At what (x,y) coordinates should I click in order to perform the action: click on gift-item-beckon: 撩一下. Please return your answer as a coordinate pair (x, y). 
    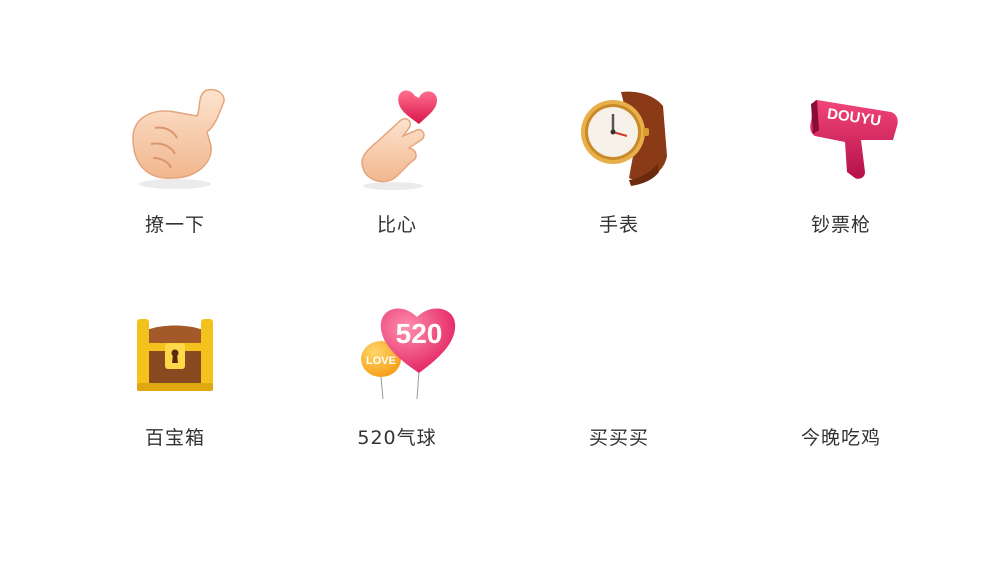
    Looking at the image, I should click on (175, 171).